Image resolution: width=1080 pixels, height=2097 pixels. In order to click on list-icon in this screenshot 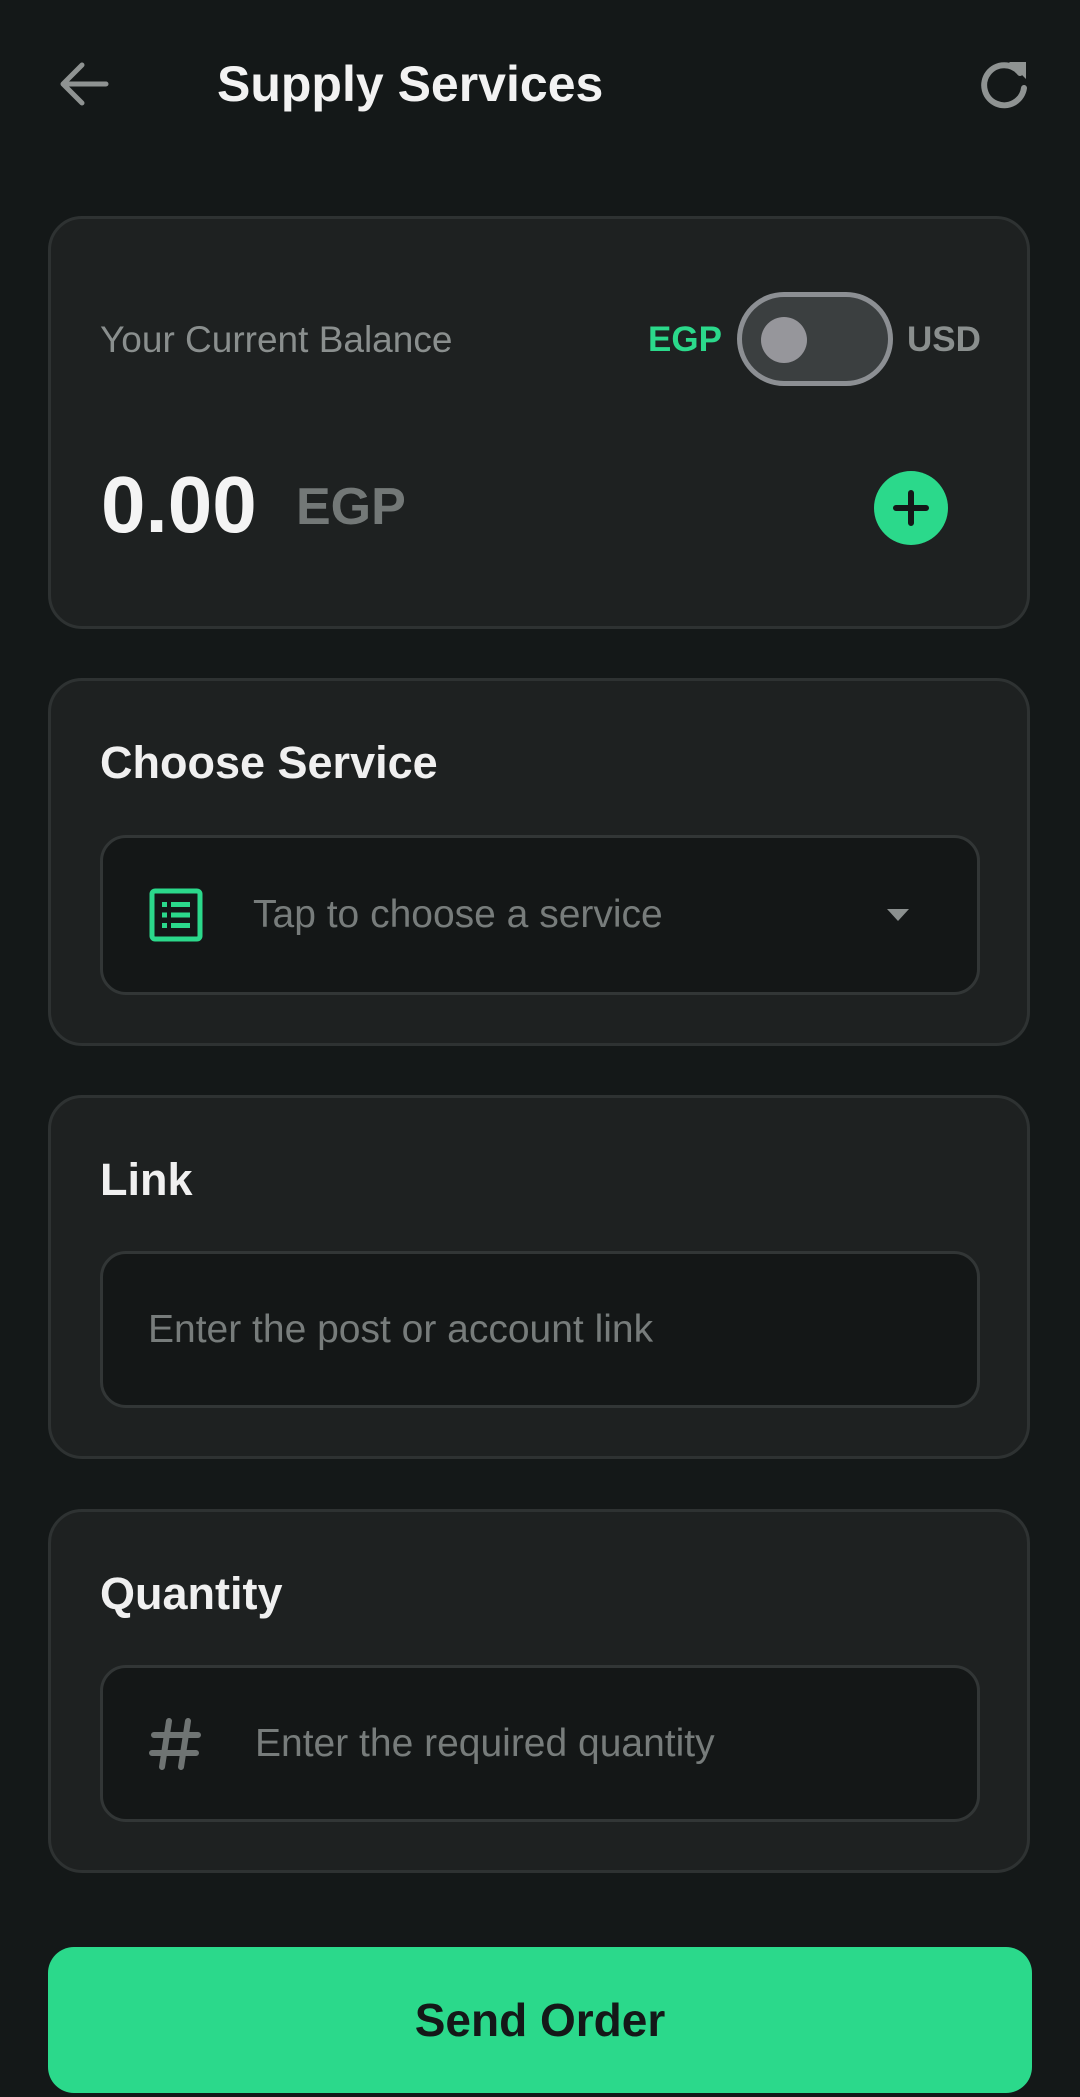, I will do `click(176, 915)`.